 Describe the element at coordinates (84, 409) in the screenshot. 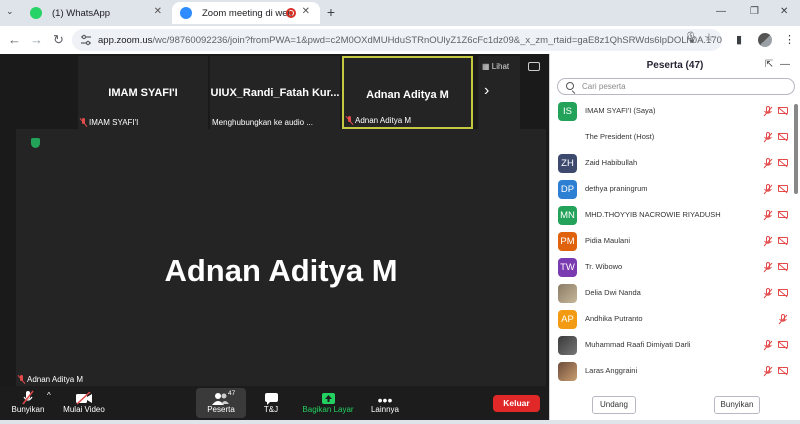

I see `start-video-label: Mulai Video` at that location.